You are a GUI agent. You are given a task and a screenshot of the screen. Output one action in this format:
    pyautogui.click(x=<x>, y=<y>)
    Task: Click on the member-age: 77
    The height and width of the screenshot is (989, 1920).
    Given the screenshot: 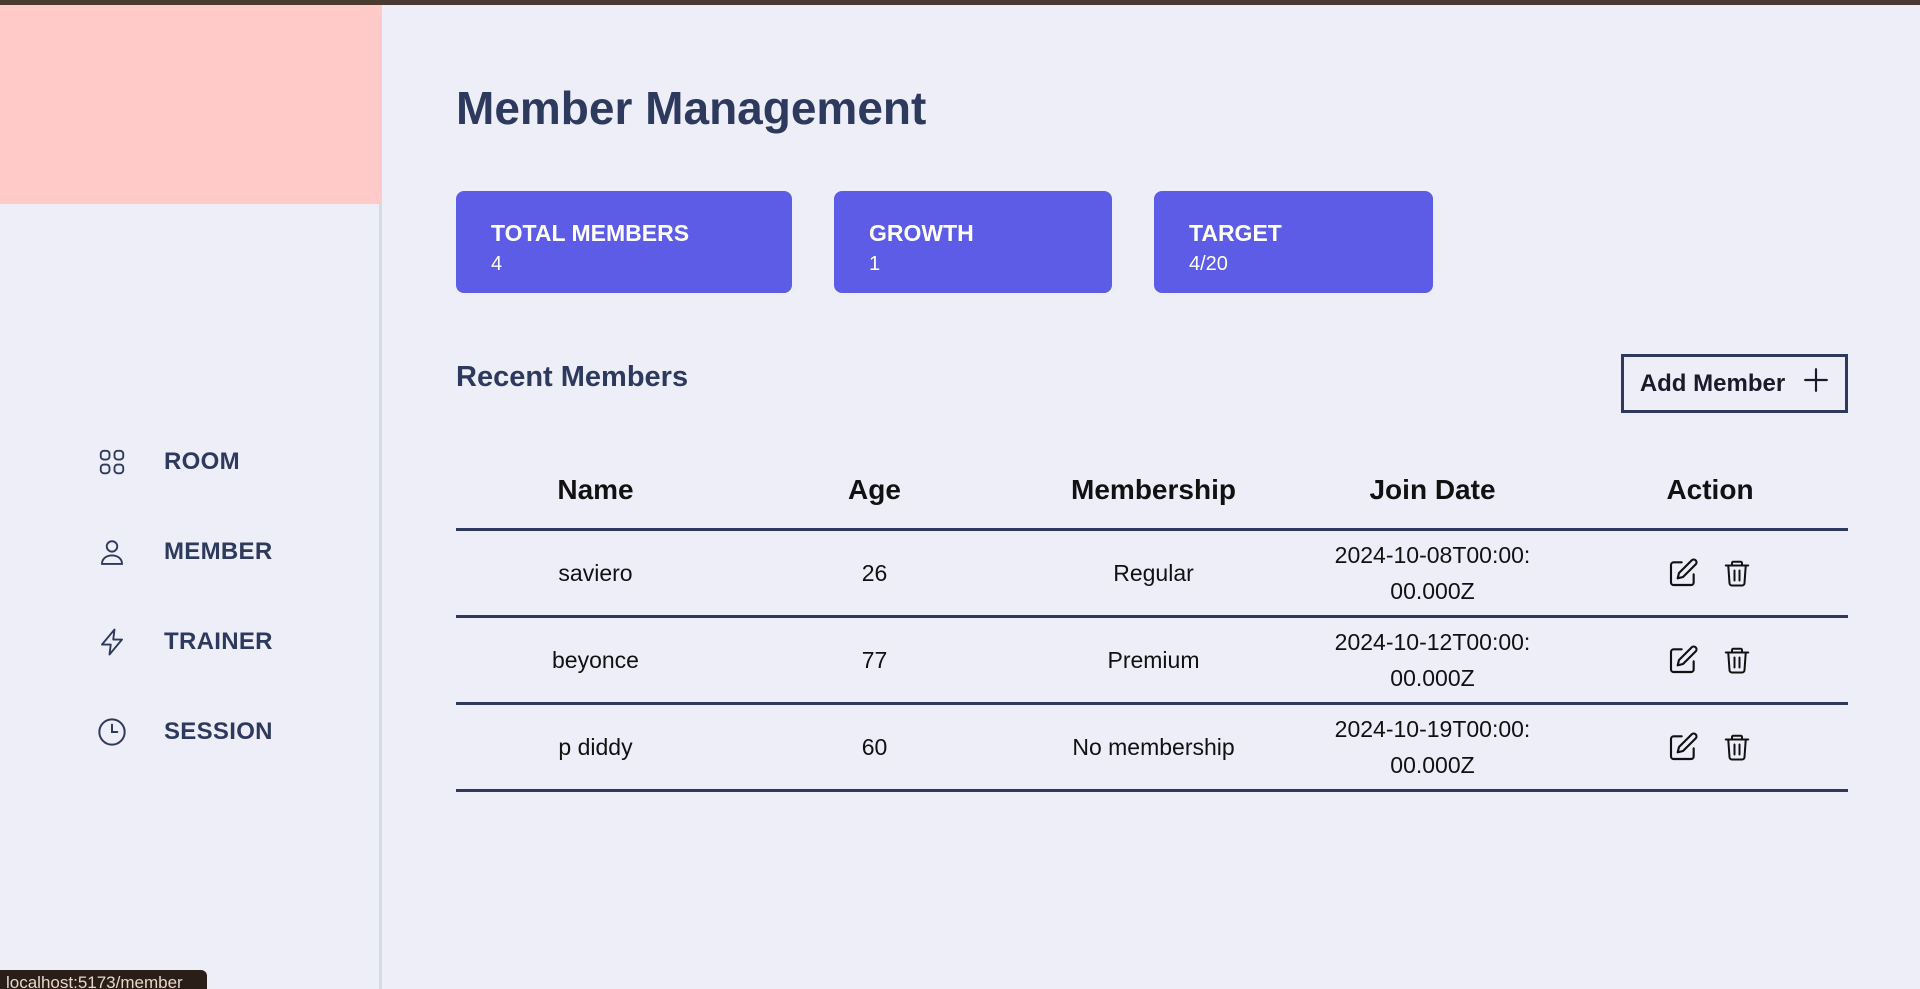 What is the action you would take?
    pyautogui.click(x=874, y=660)
    